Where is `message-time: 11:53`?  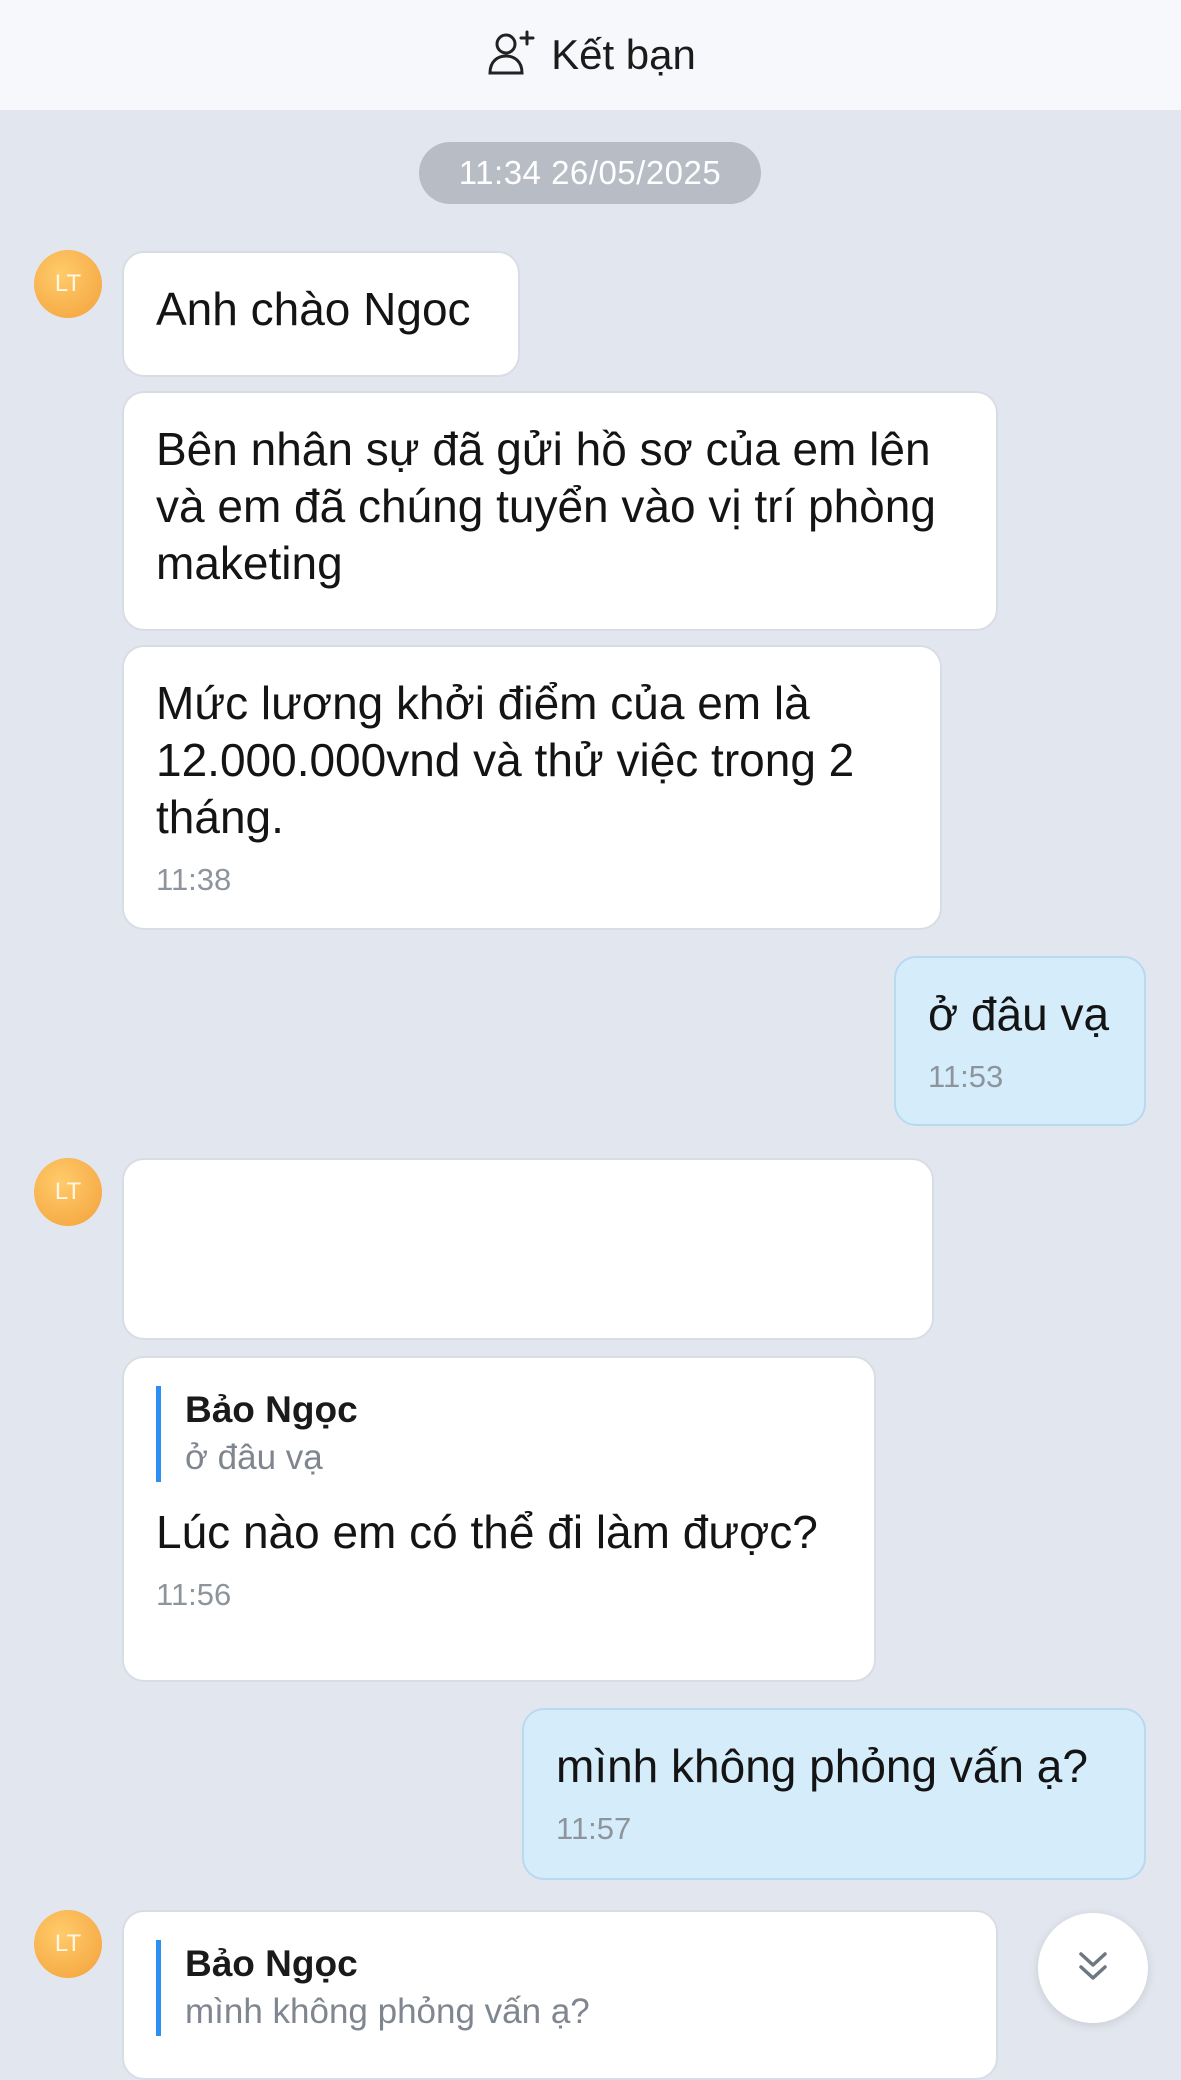
message-time: 11:53 is located at coordinates (966, 1076).